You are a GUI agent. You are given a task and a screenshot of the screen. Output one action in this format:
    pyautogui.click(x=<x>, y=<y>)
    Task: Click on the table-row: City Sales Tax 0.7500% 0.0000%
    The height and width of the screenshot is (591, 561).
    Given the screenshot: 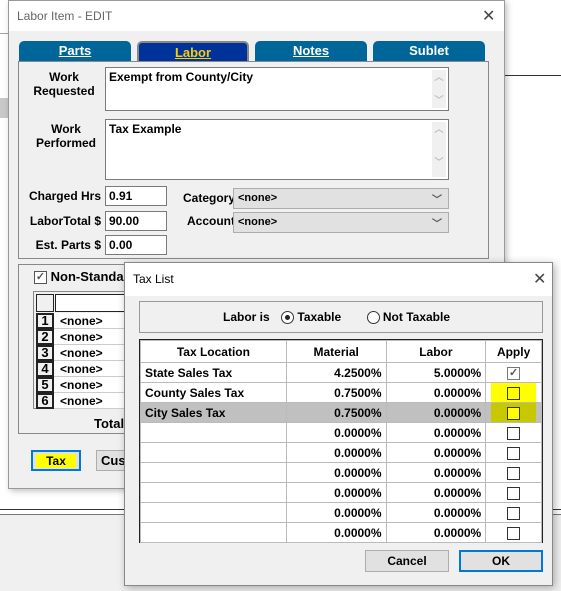 What is the action you would take?
    pyautogui.click(x=341, y=412)
    